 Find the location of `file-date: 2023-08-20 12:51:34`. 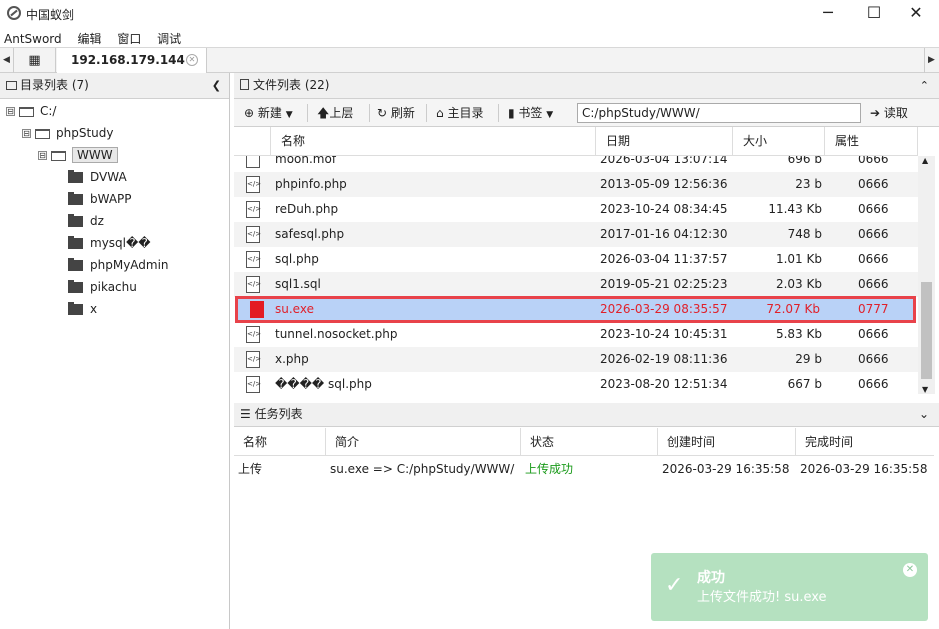

file-date: 2023-08-20 12:51:34 is located at coordinates (663, 383).